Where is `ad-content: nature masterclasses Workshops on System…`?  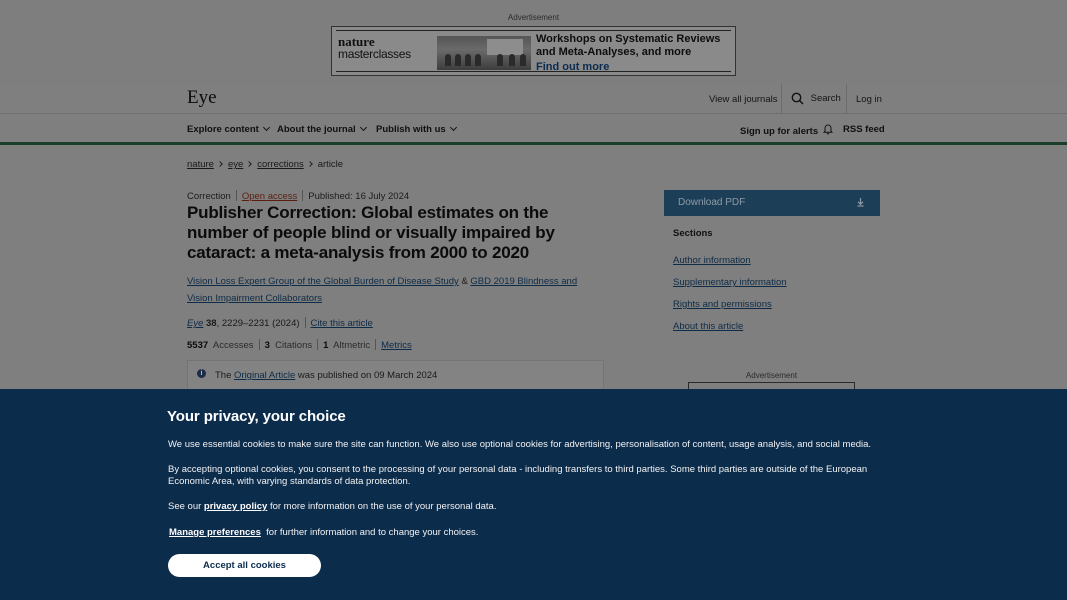
ad-content: nature masterclasses Workshops on System… is located at coordinates (533, 51).